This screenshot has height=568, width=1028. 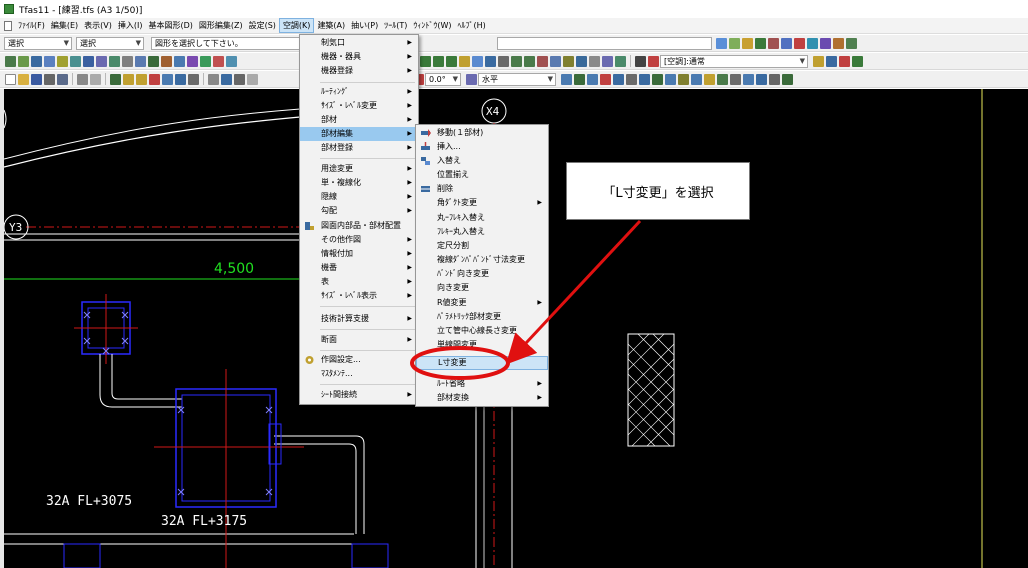 What do you see at coordinates (683, 79) in the screenshot?
I see `draw-cloud-icon` at bounding box center [683, 79].